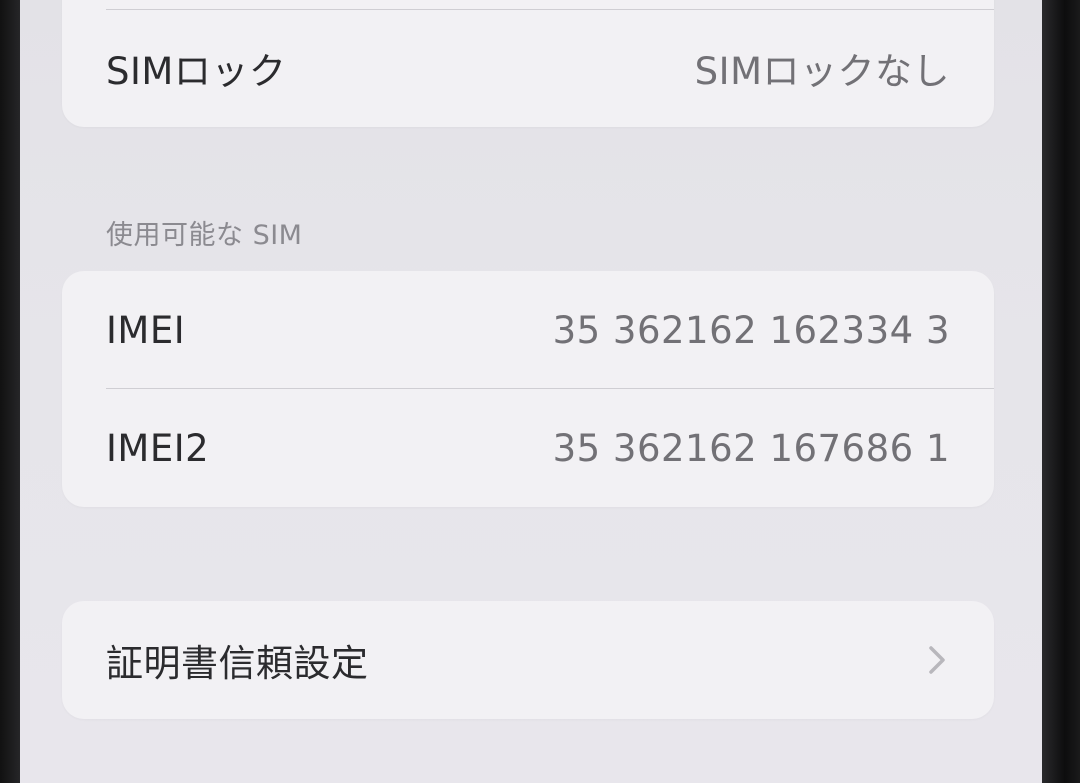 The image size is (1080, 783). Describe the element at coordinates (196, 71) in the screenshot. I see `sim-lock-label: SIMロック` at that location.